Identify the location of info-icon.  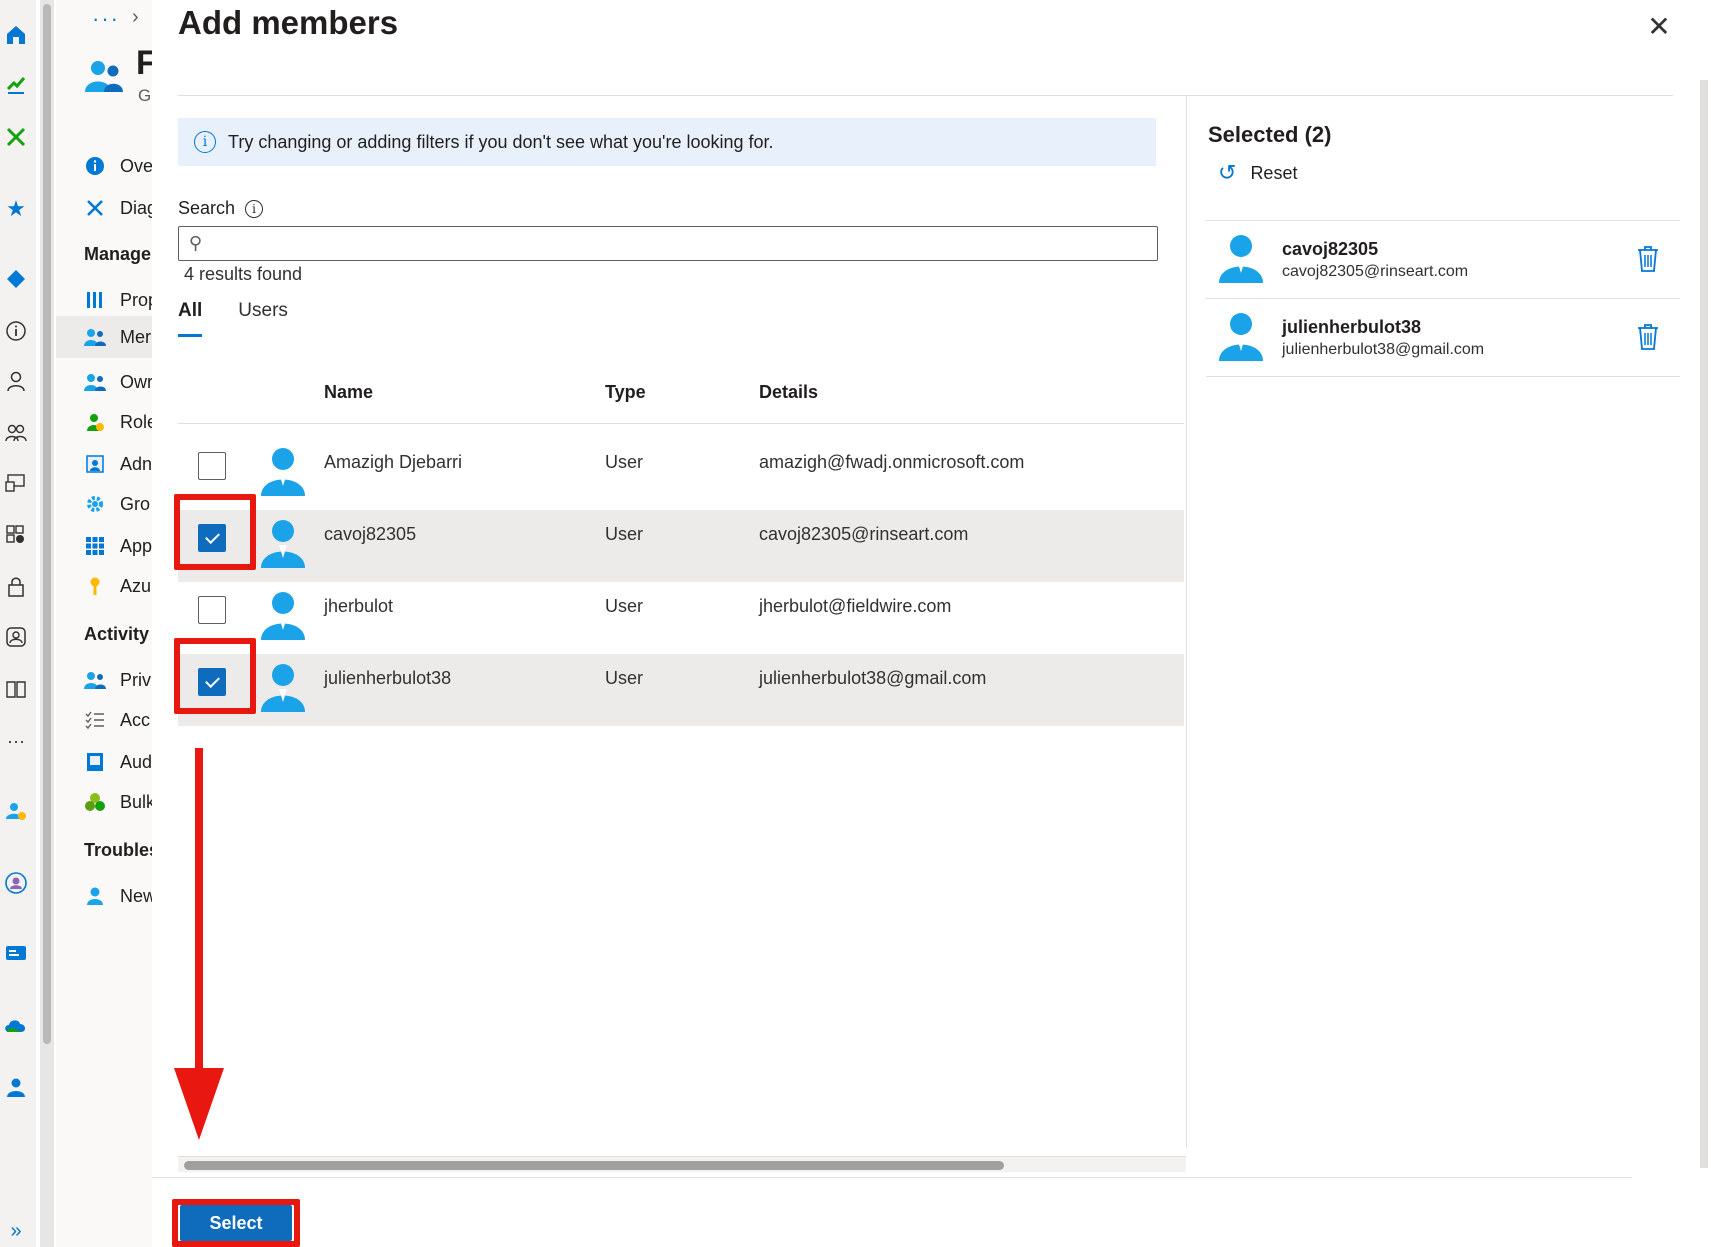
(16, 331).